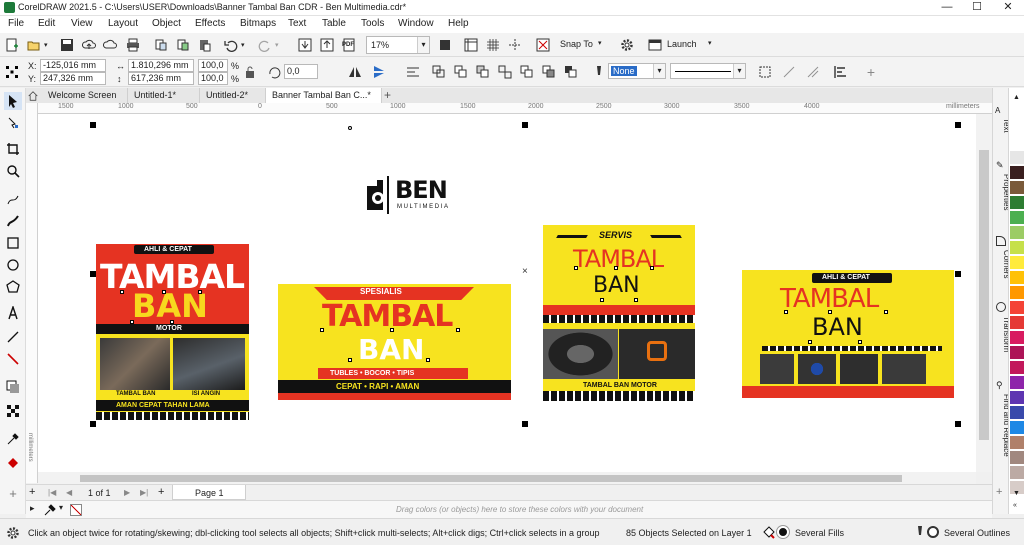  I want to click on open-dropdown-chevron-icon: ▾, so click(46, 45).